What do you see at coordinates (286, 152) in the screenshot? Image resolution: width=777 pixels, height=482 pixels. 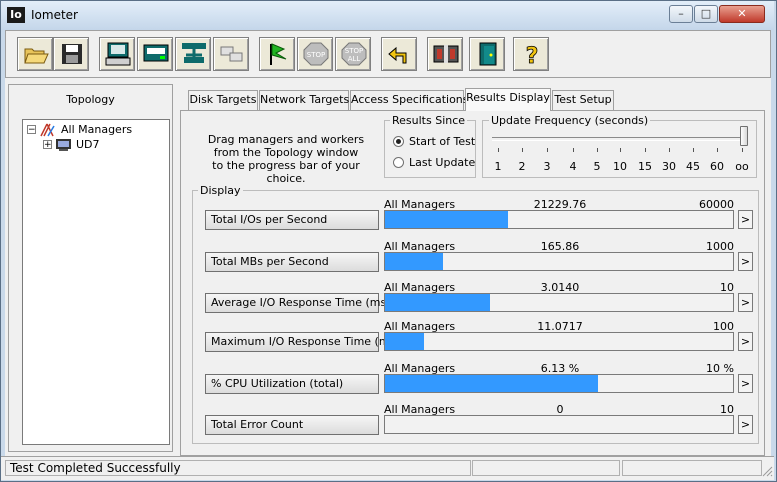 I see `instruction-line-2: from the Topology window` at bounding box center [286, 152].